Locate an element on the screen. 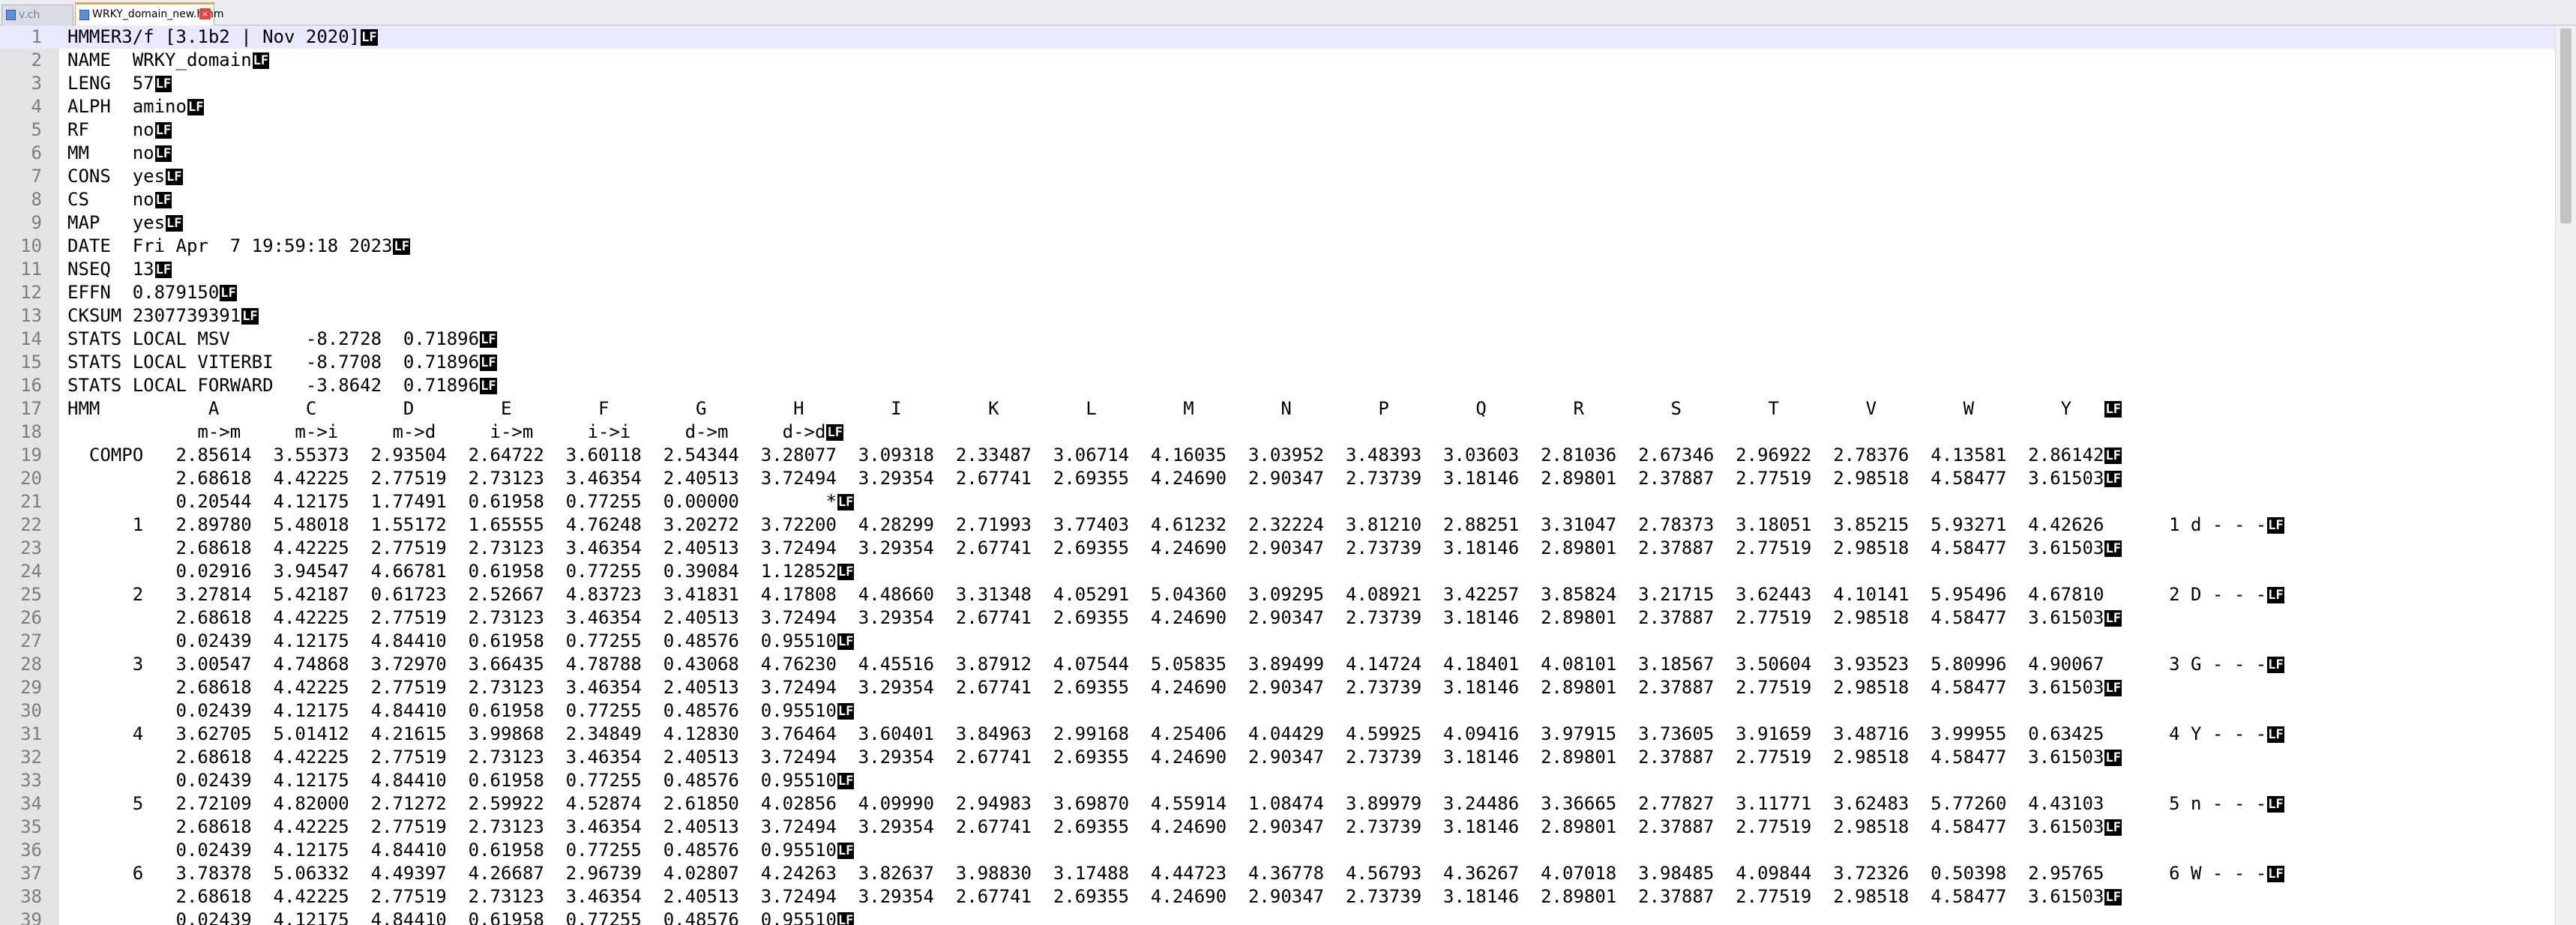 The height and width of the screenshot is (925, 2576). line-text: STATS LOCAL MSV -8.2728 0.71896 LF is located at coordinates (282, 339).